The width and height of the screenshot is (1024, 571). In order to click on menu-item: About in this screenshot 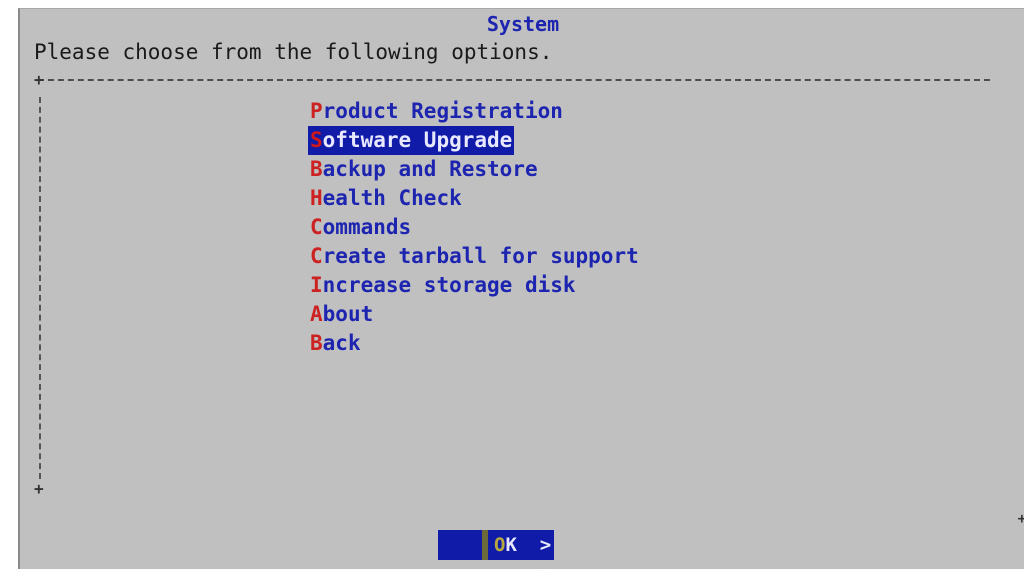, I will do `click(474, 314)`.